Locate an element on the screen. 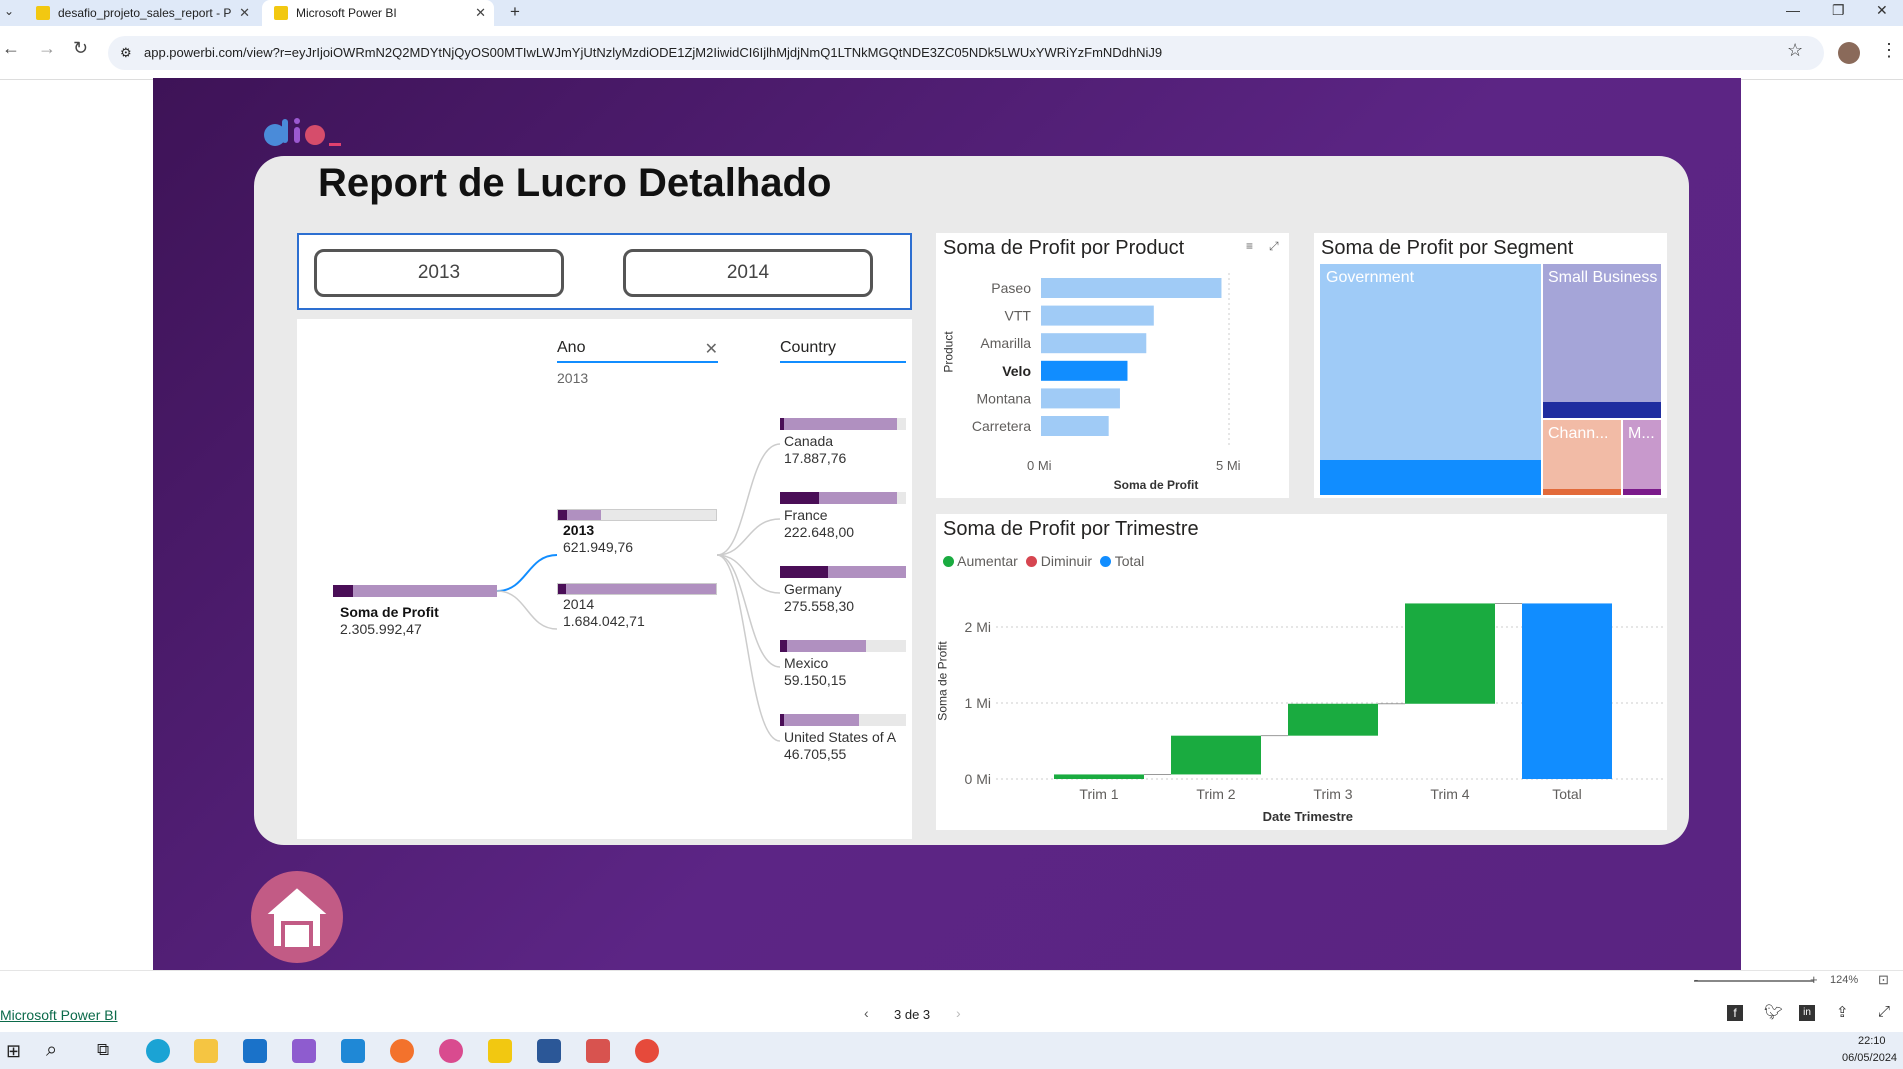  forward-icon: → is located at coordinates (47, 48).